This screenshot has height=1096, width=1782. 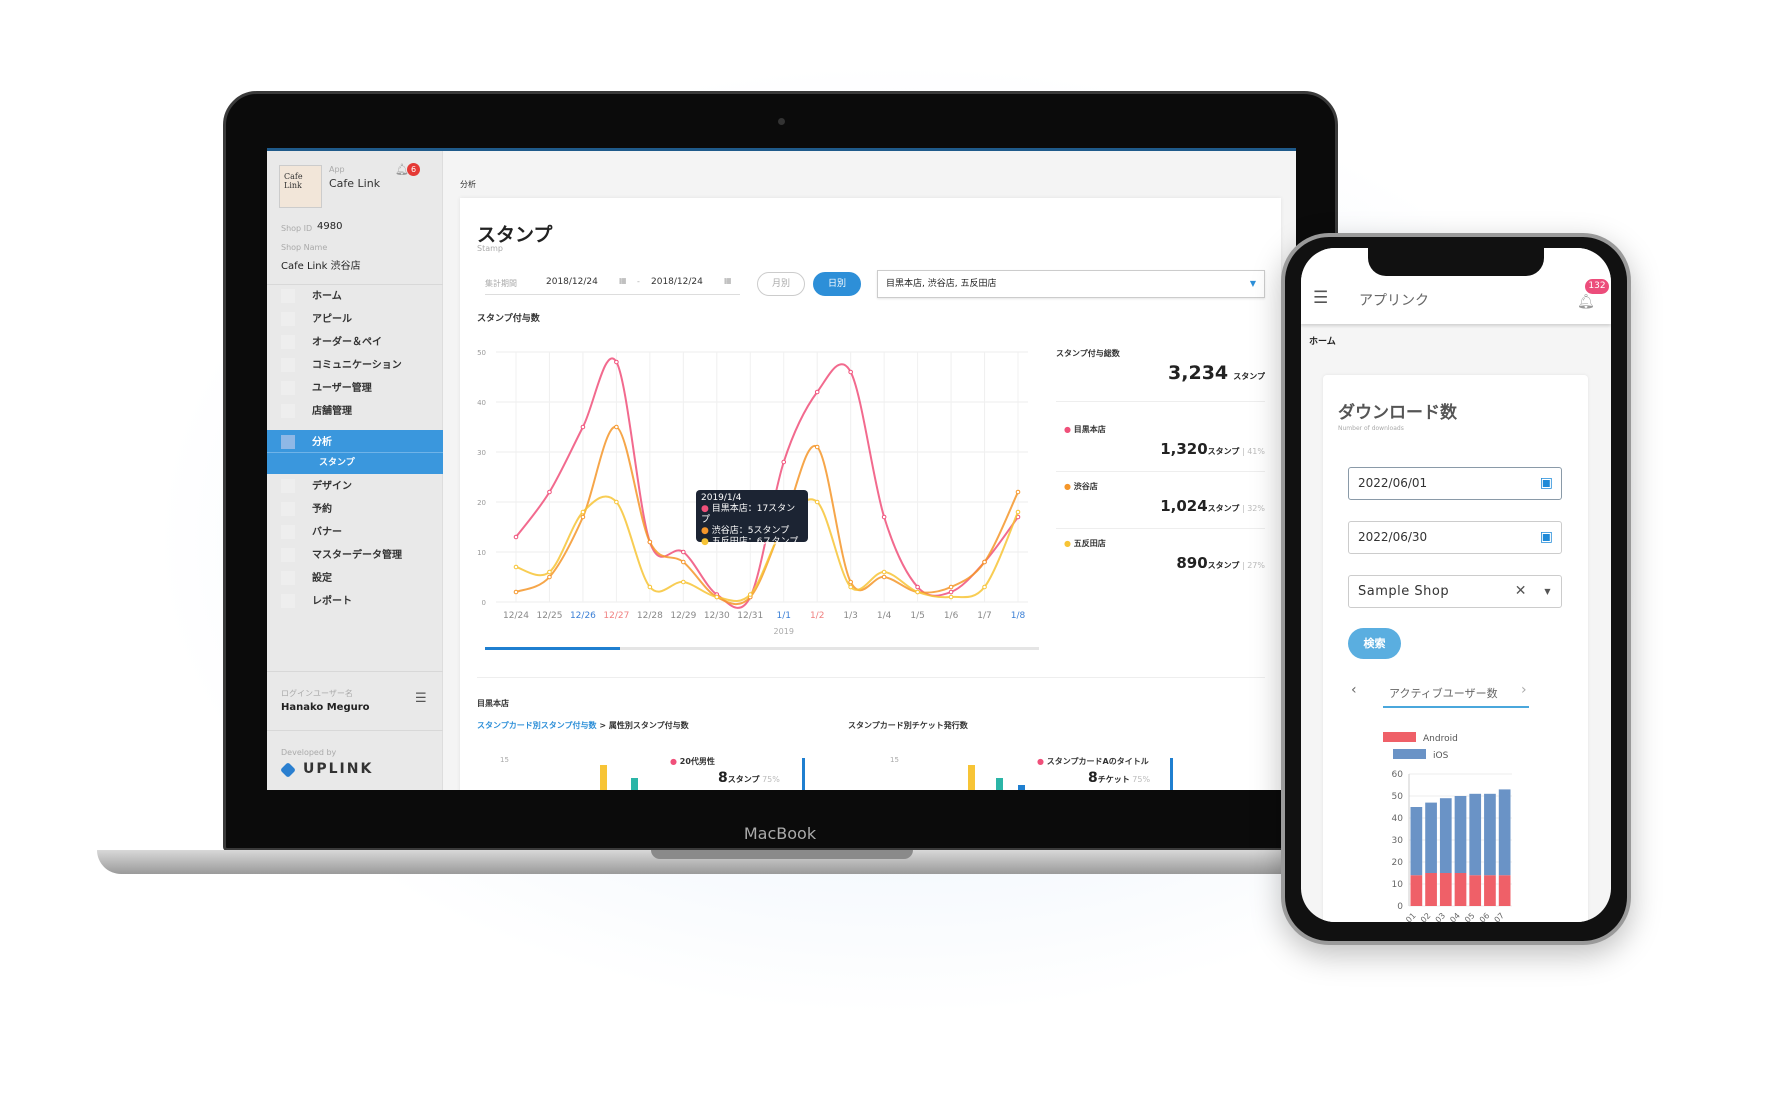 I want to click on card-subtitle: Number of downloads, so click(x=1371, y=428).